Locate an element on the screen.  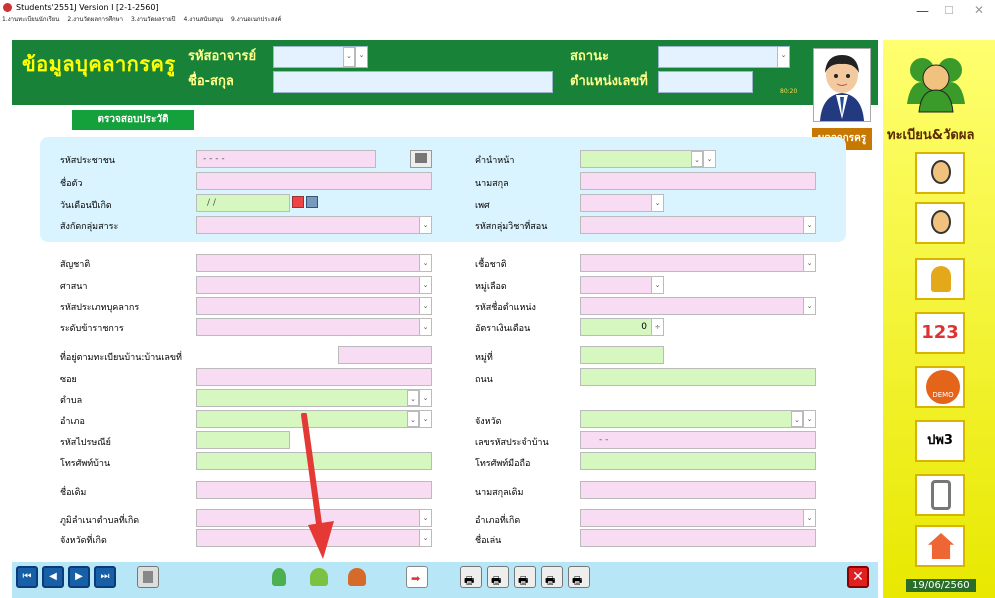
prefix-label: คำนำหน้า is located at coordinates (495, 161).